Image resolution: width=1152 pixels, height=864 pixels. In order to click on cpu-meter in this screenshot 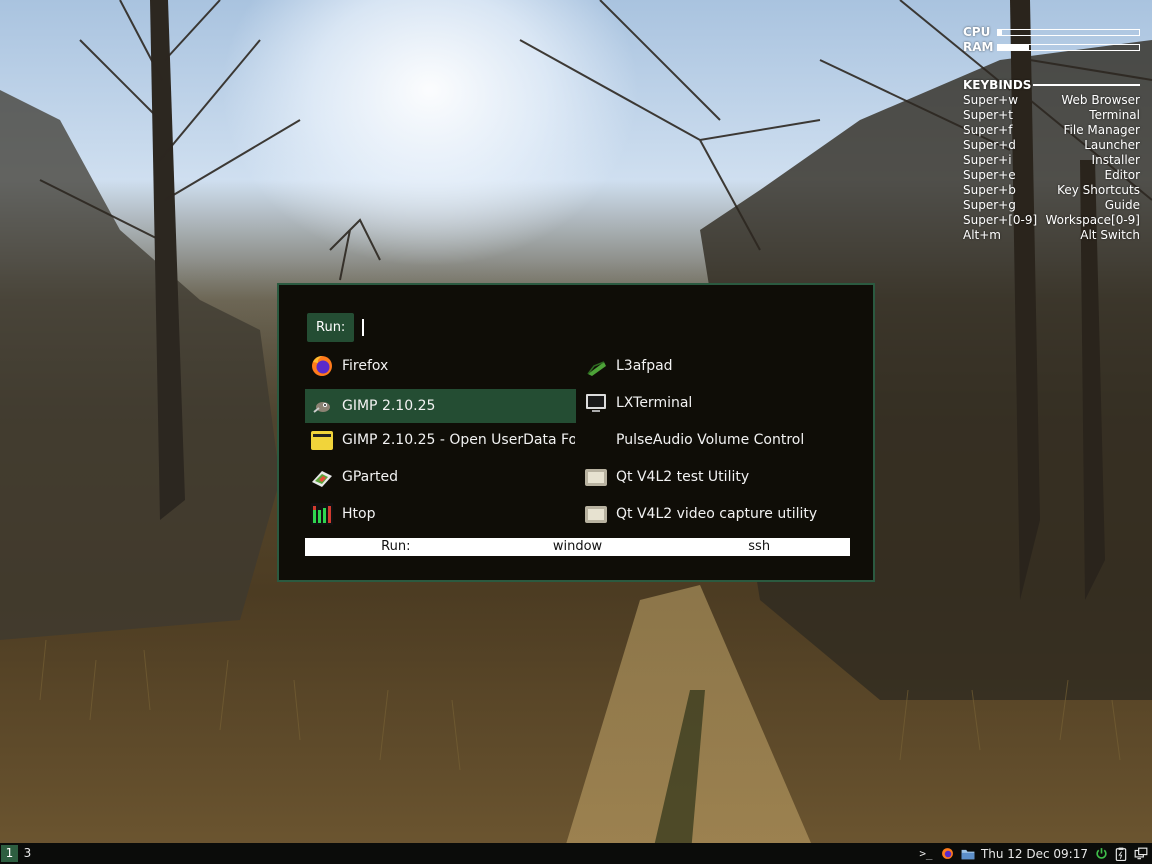, I will do `click(1068, 32)`.